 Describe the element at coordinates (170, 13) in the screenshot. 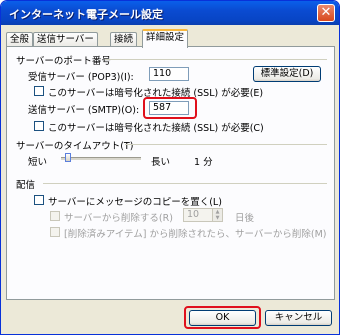

I see `title-bar: インターネット電子メール設定 ✕` at that location.